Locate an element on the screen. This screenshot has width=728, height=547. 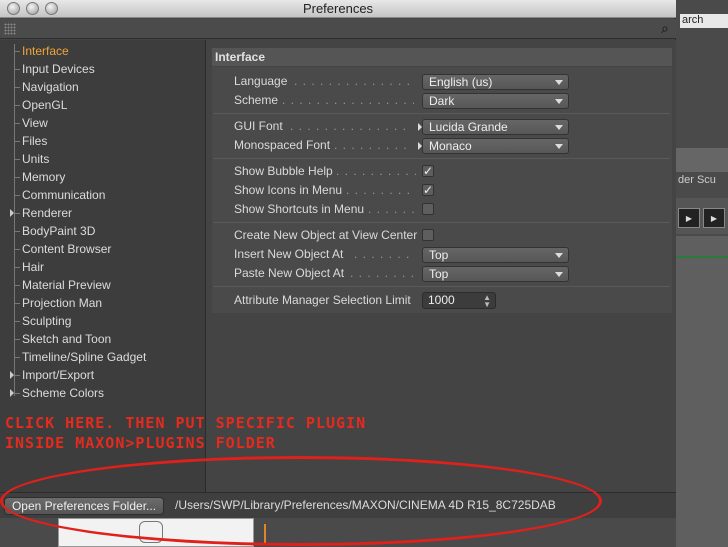
select-value: Monaco is located at coordinates (450, 146).